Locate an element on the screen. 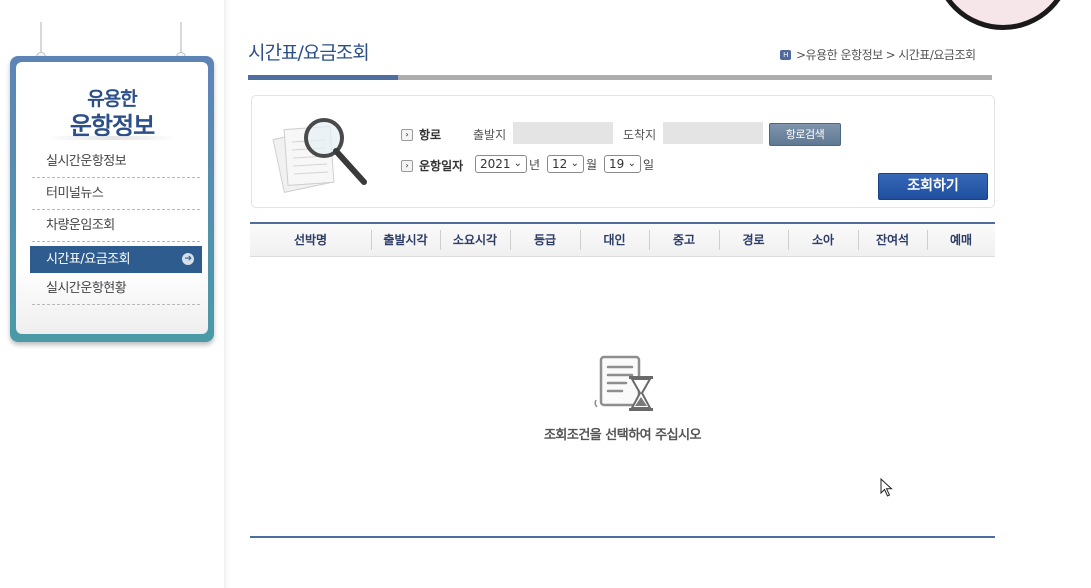 The width and height of the screenshot is (1091, 588). sidebar-menu: 실시간운항정보 터미널뉴스 차량운임조회 시간표/요금조회 ➔ 실시간운항현황 is located at coordinates (116, 225).